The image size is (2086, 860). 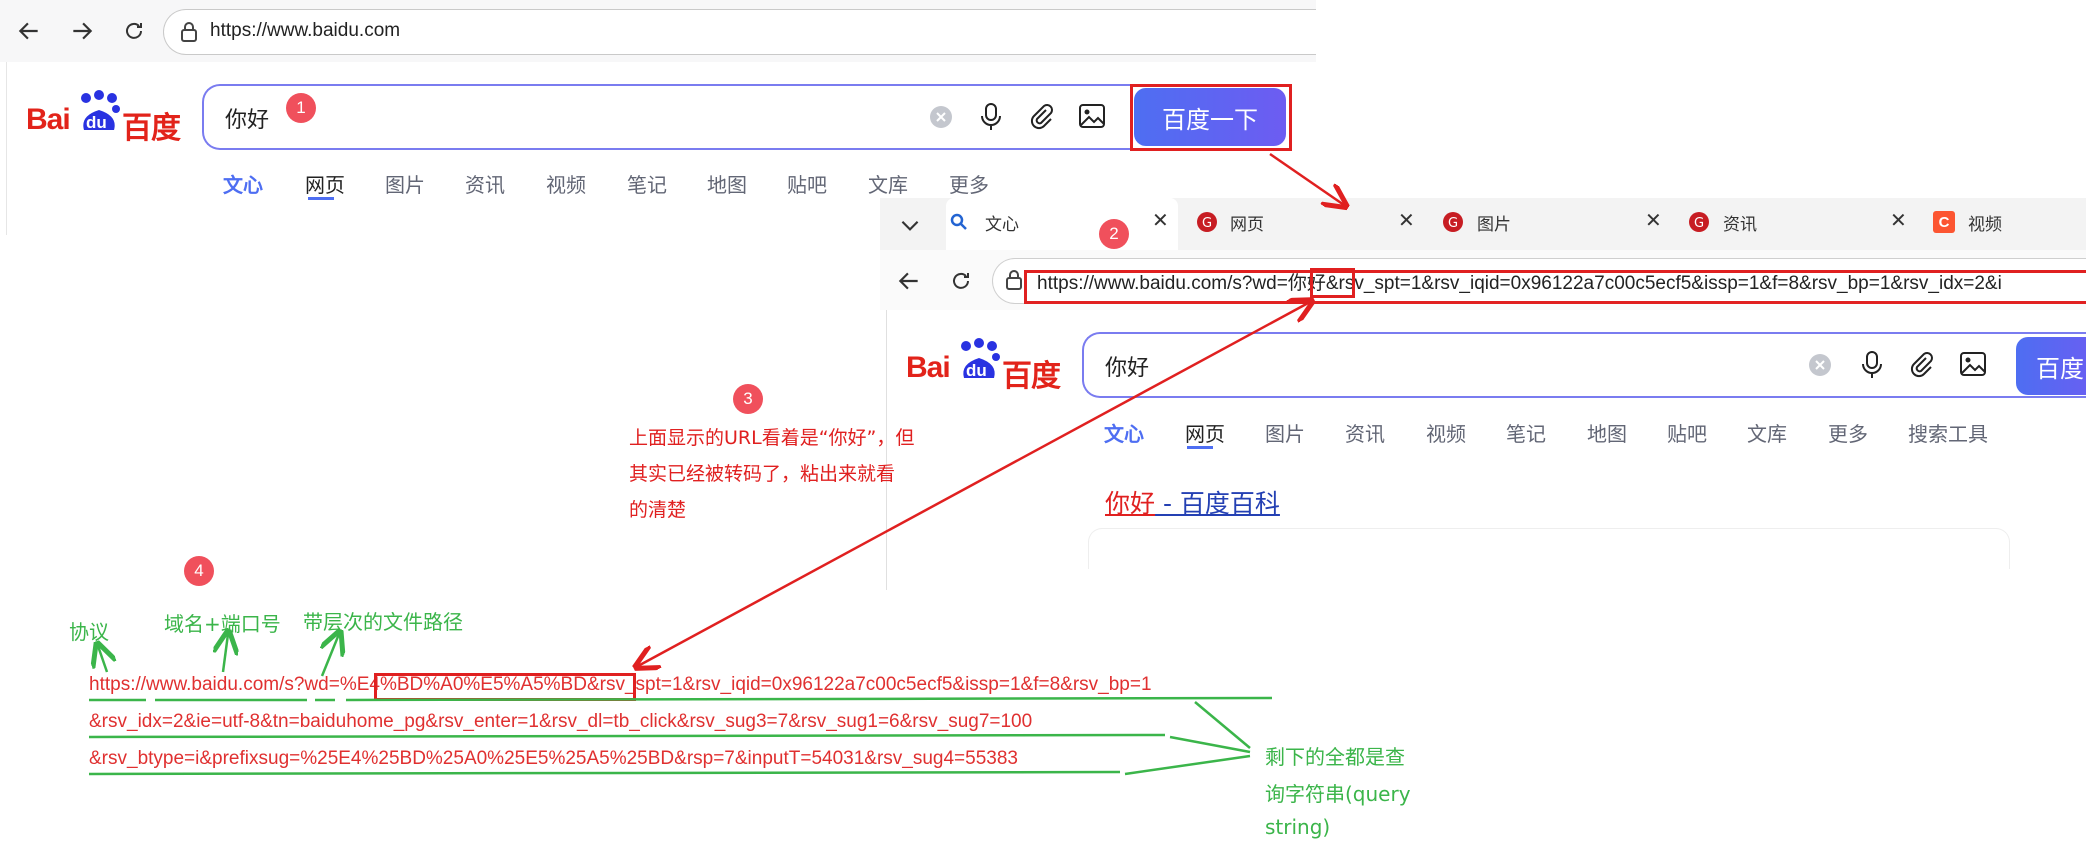 What do you see at coordinates (974, 484) in the screenshot?
I see `red-arrow-url-to-encoded` at bounding box center [974, 484].